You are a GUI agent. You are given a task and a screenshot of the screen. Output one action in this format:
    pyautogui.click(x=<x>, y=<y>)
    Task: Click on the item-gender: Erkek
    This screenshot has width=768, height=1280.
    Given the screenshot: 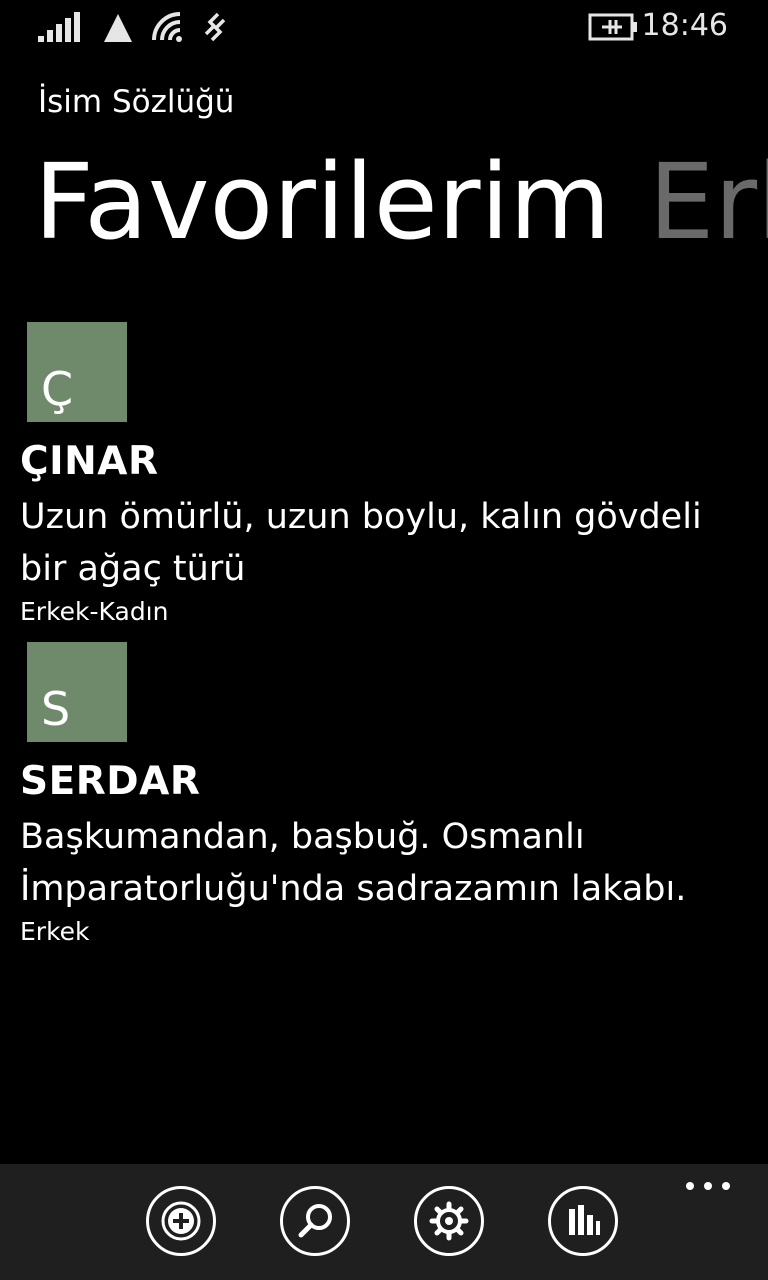 What is the action you would take?
    pyautogui.click(x=55, y=931)
    